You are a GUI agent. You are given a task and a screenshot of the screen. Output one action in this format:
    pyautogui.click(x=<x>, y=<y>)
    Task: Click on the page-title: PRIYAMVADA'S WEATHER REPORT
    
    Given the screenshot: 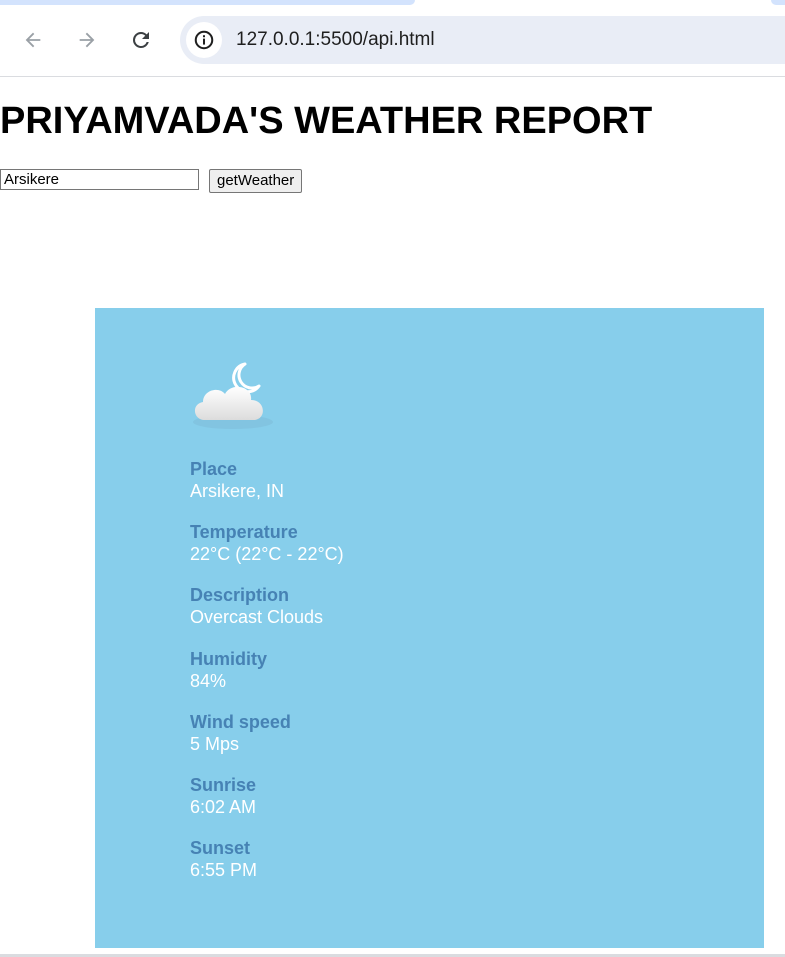 What is the action you would take?
    pyautogui.click(x=326, y=121)
    